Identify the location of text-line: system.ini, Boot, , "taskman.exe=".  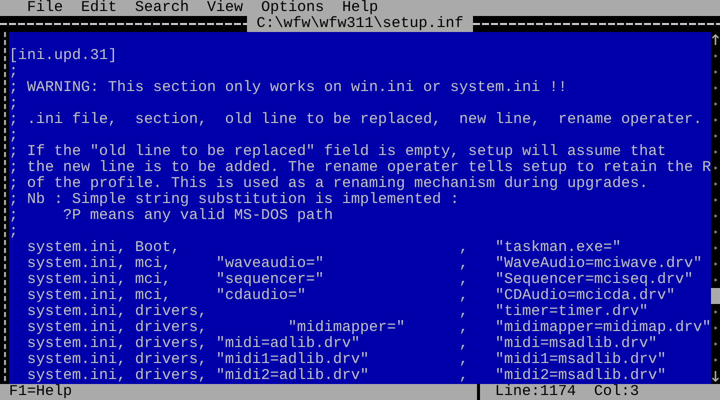
(324, 248).